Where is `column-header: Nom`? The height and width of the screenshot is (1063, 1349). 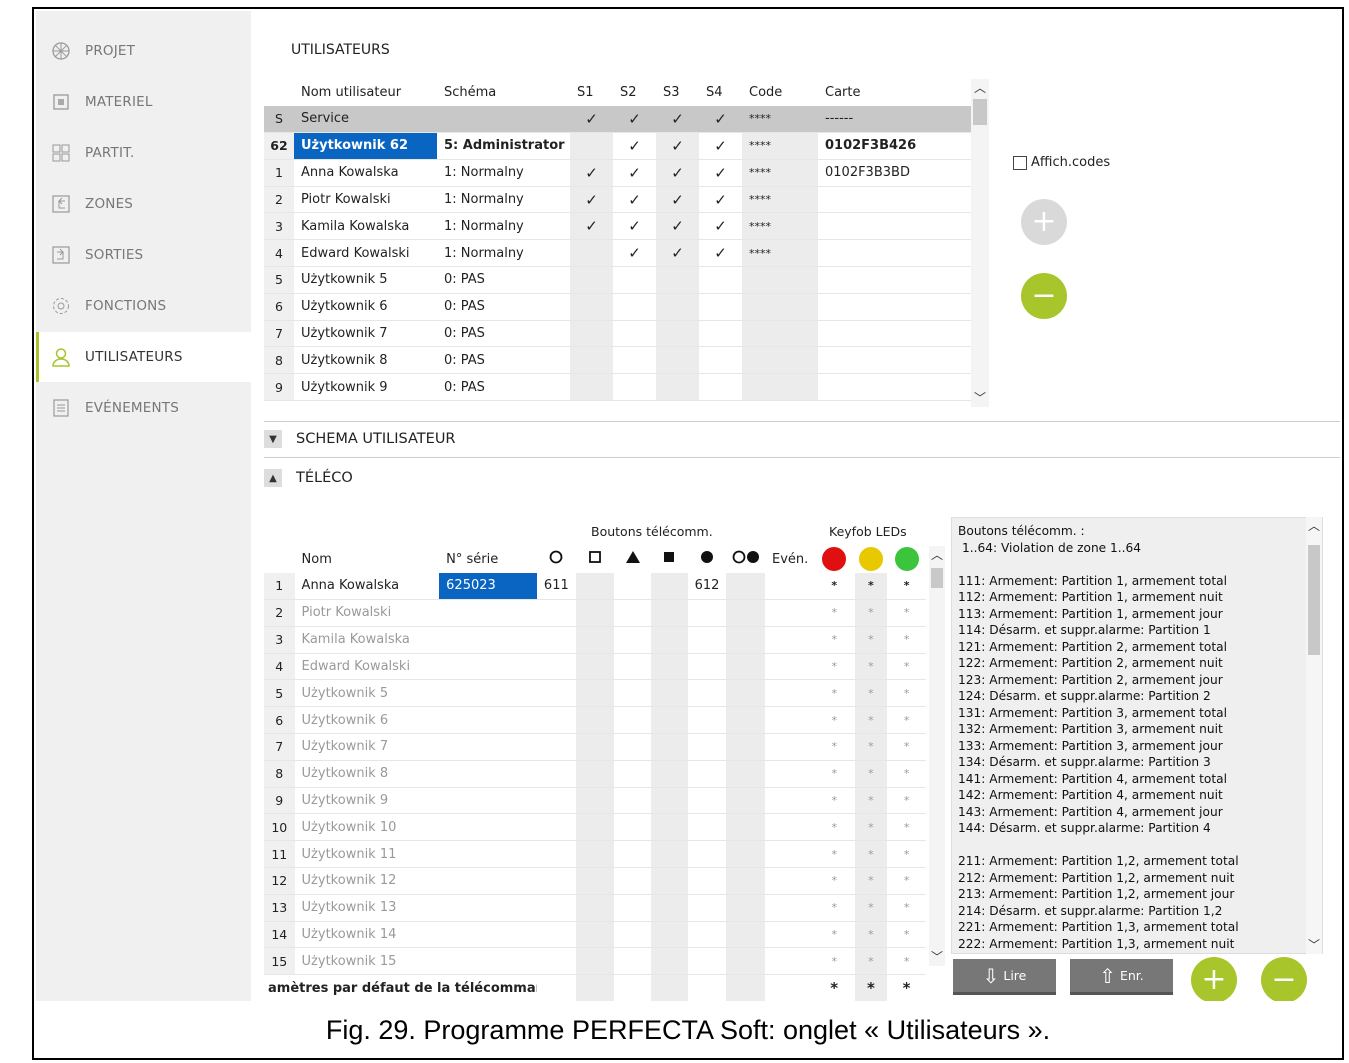
column-header: Nom is located at coordinates (367, 559).